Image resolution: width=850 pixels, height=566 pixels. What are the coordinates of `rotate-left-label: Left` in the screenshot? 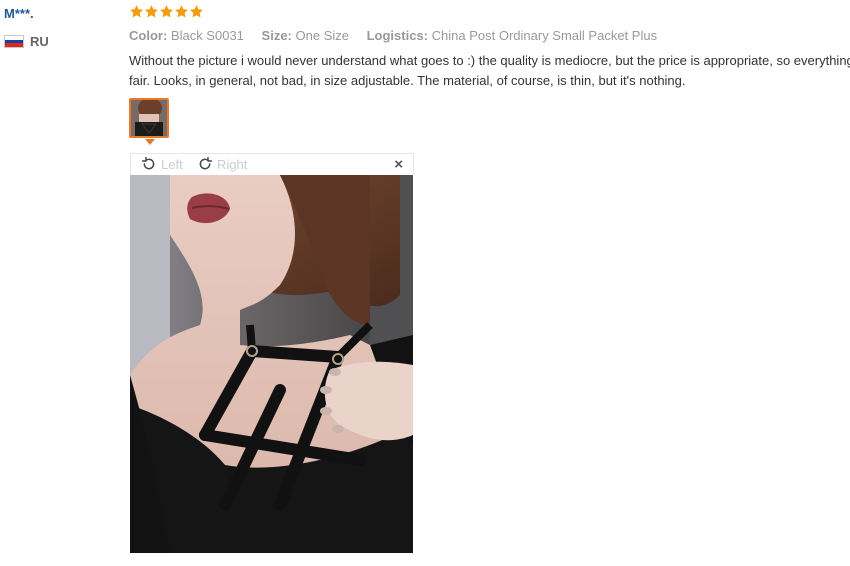 It's located at (172, 164).